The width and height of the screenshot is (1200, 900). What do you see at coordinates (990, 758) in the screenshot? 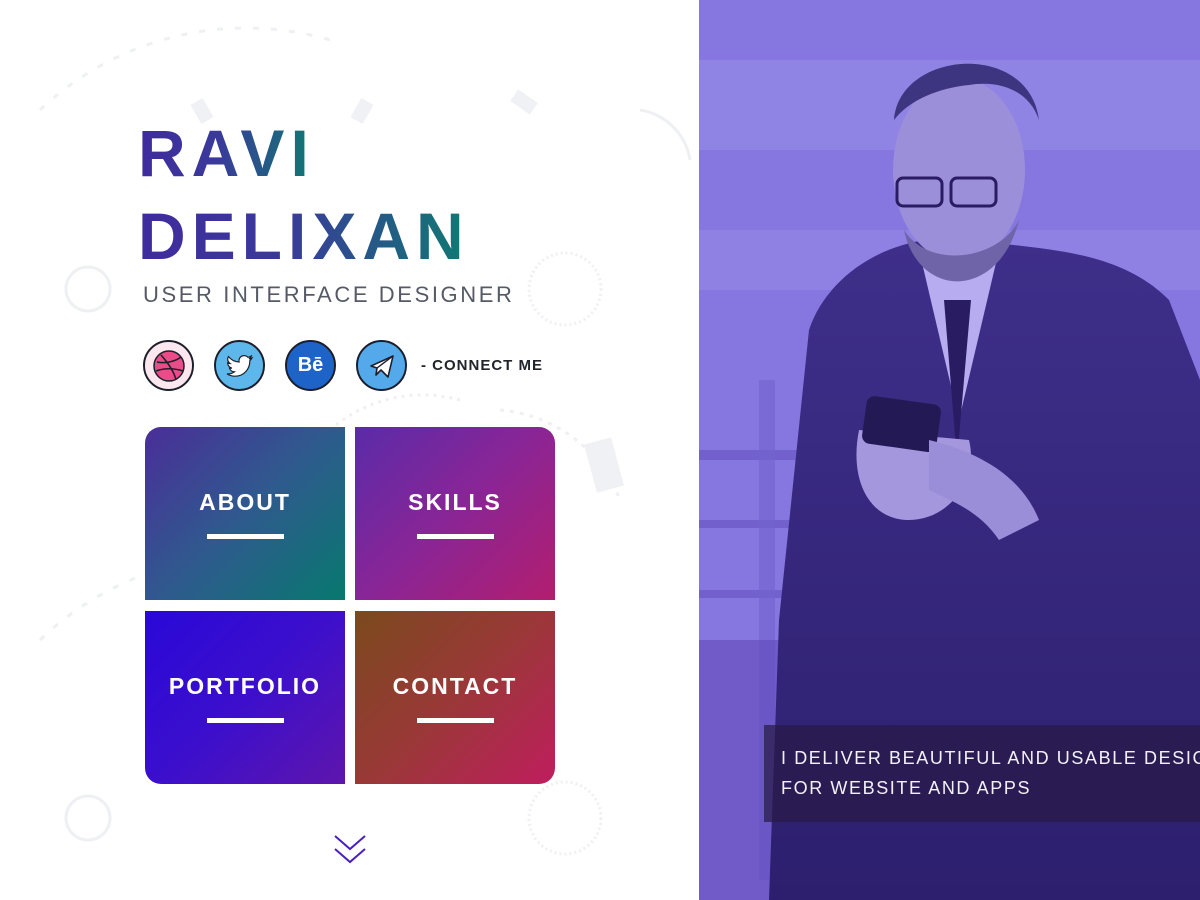
I see `hero-caption-line-1: I DELIVER BEAUTIFUL AND USABLE DESIGN` at bounding box center [990, 758].